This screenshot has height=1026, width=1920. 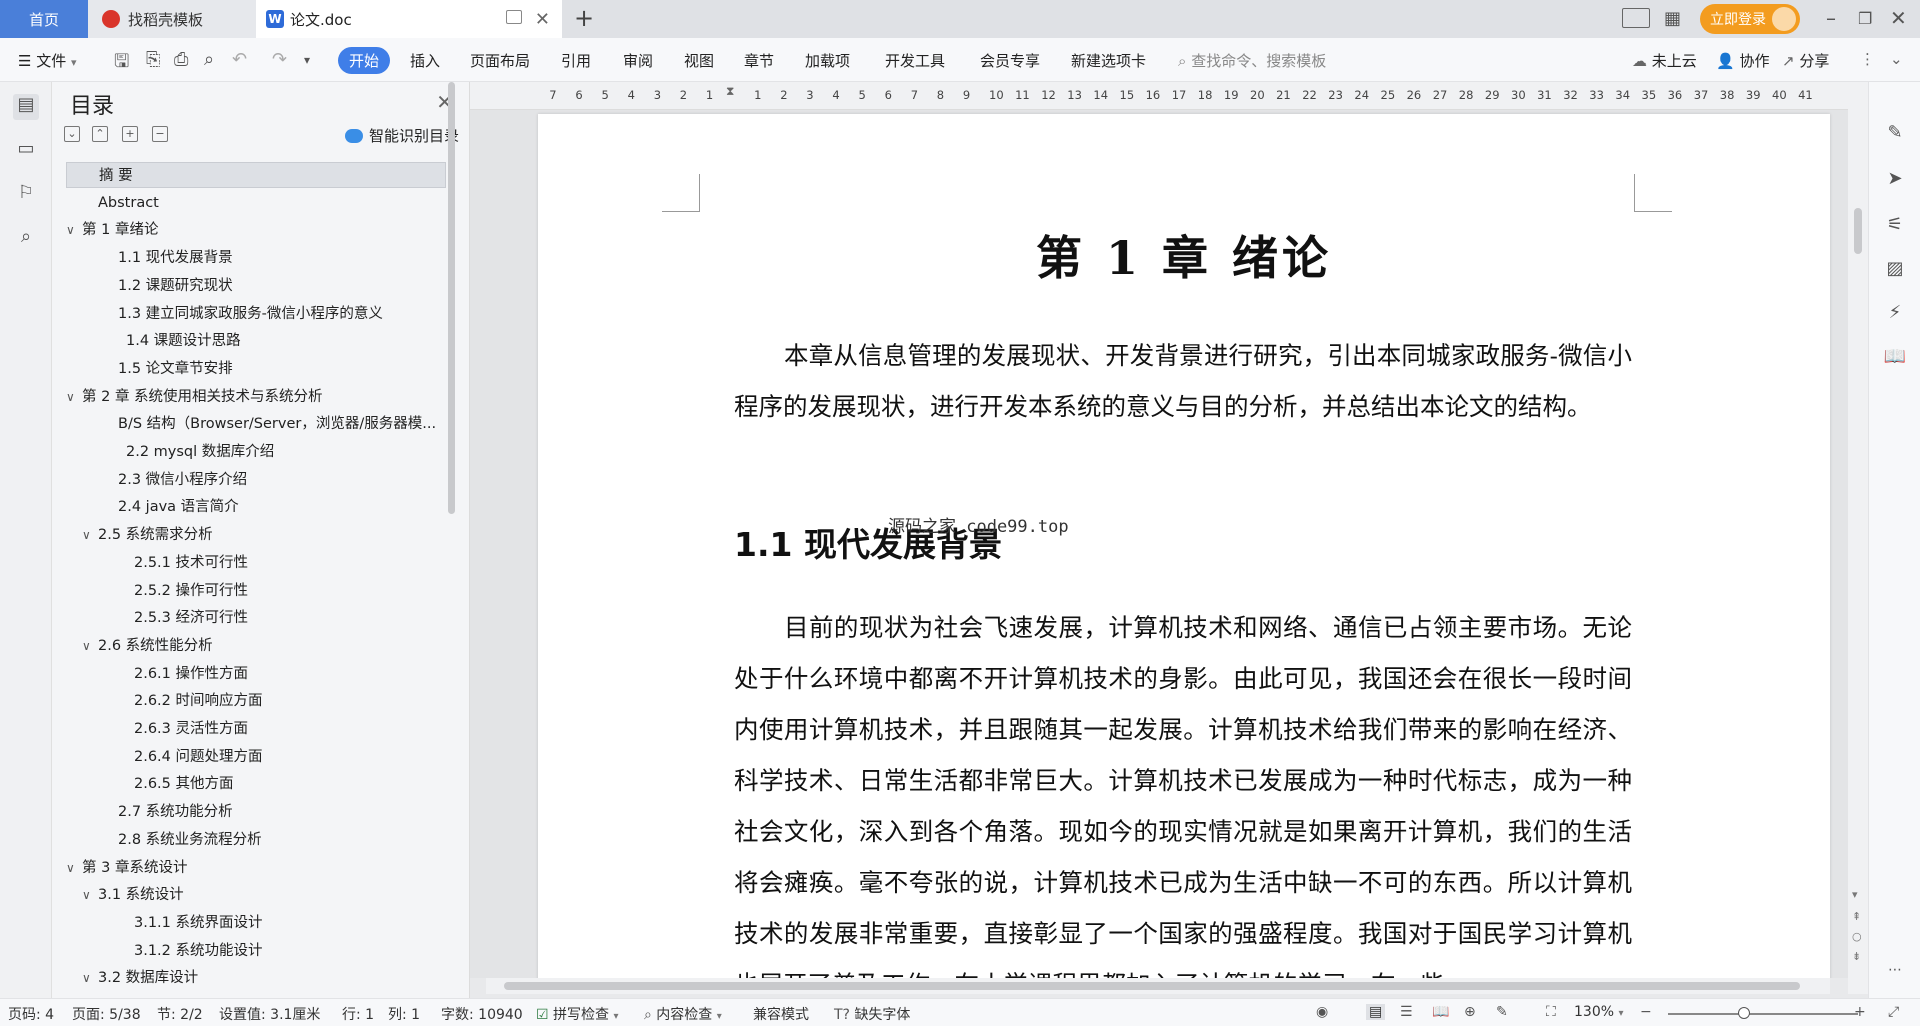 What do you see at coordinates (1672, 18) in the screenshot?
I see `apps-grid-icon: ▦` at bounding box center [1672, 18].